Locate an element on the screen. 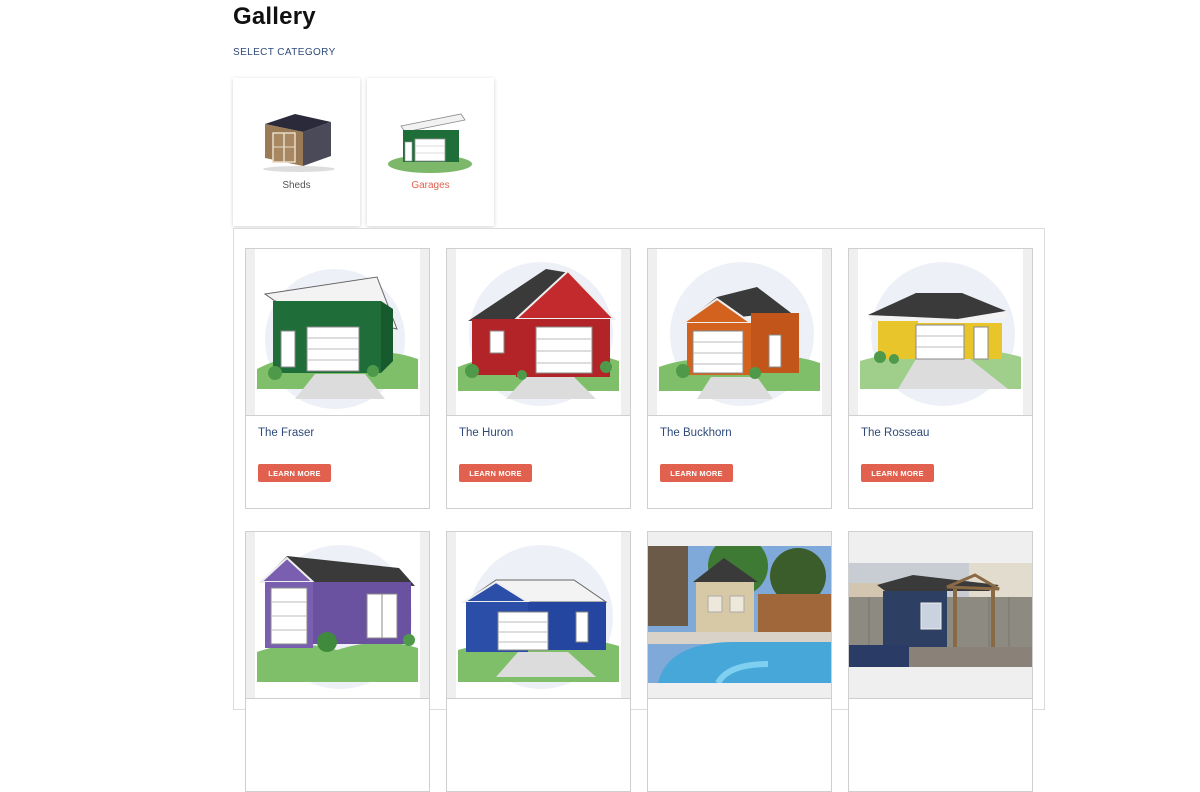 Image resolution: width=1200 pixels, height=792 pixels. orange-gable-garage-icon is located at coordinates (739, 334).